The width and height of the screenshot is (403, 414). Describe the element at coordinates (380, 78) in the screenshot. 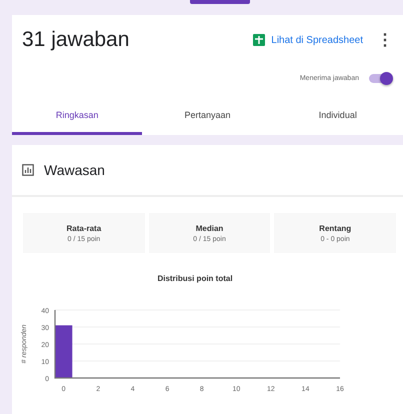

I see `accepting-responses-toggle` at that location.